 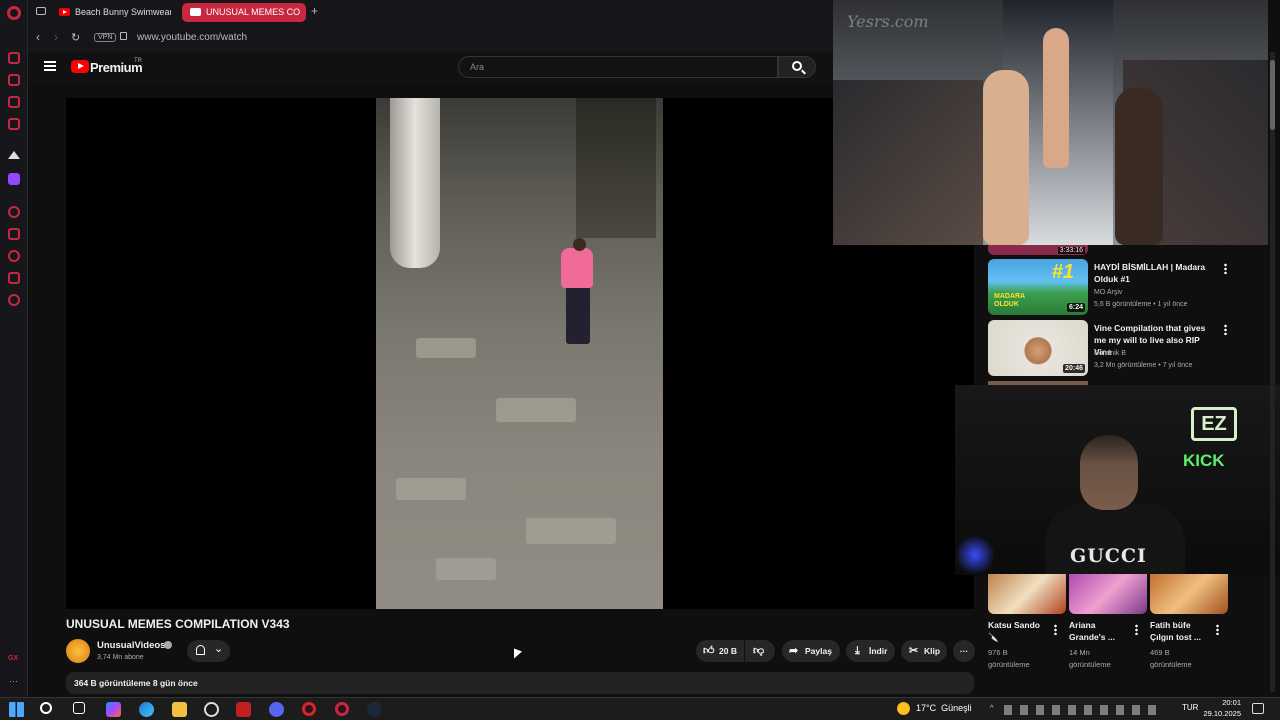 I want to click on download-button: ⤓ İndir, so click(x=870, y=651).